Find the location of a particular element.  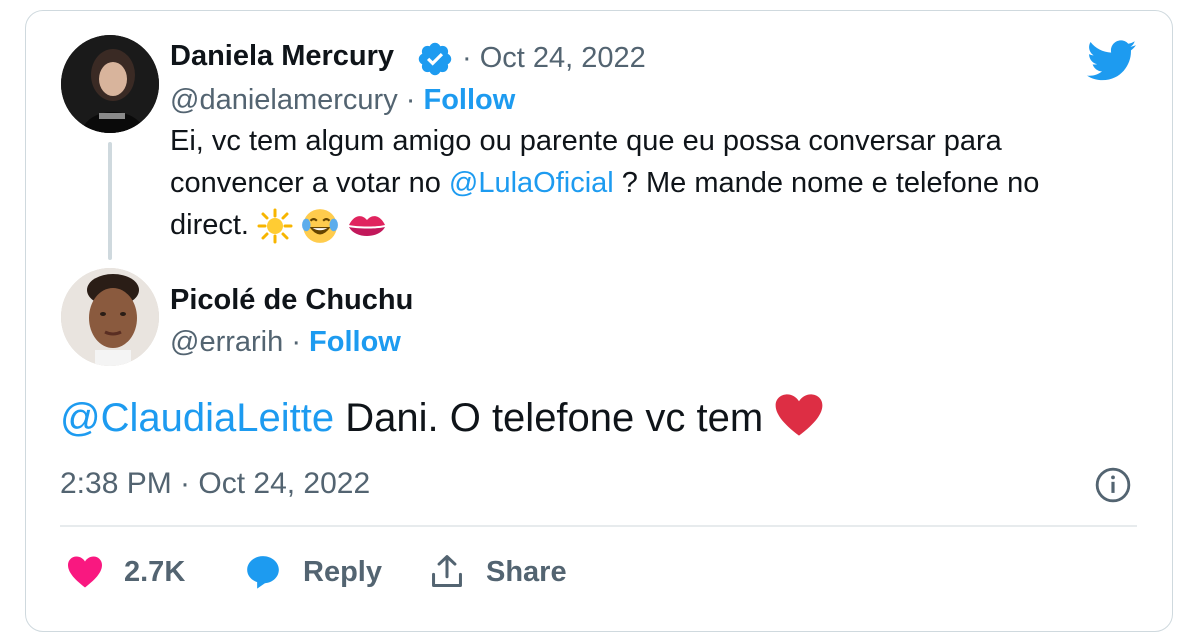

like-button: 2.7K is located at coordinates (125, 572).